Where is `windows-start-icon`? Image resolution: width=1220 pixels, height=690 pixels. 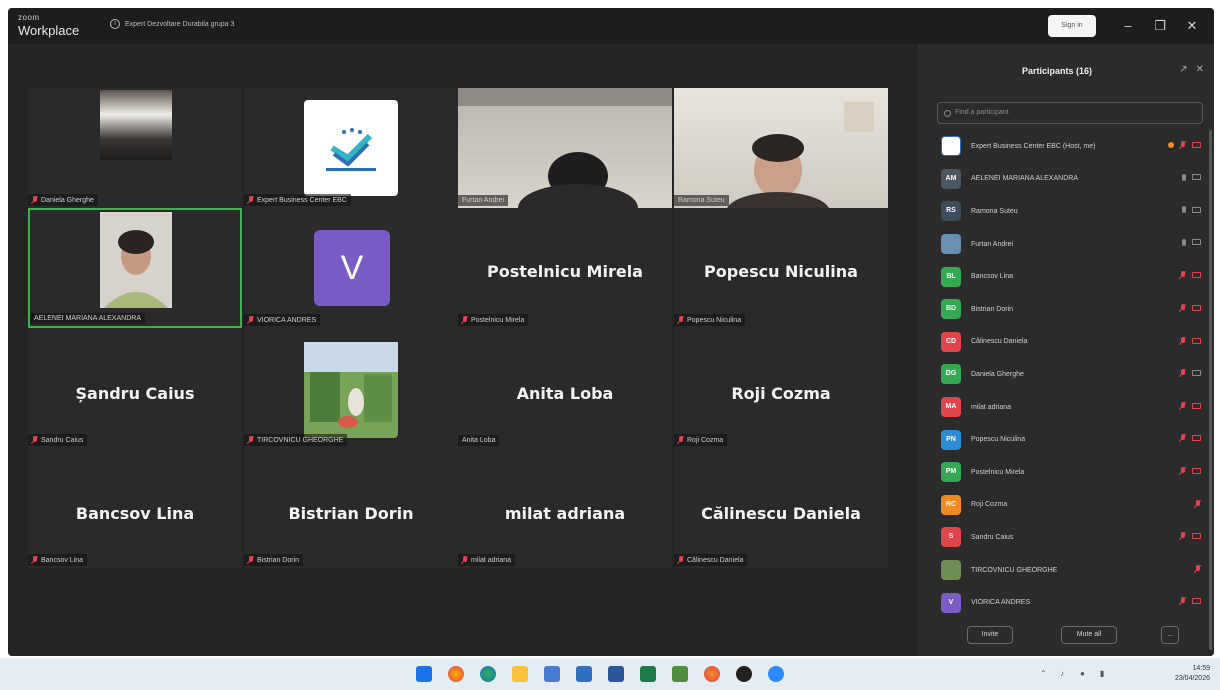
windows-start-icon is located at coordinates (424, 674).